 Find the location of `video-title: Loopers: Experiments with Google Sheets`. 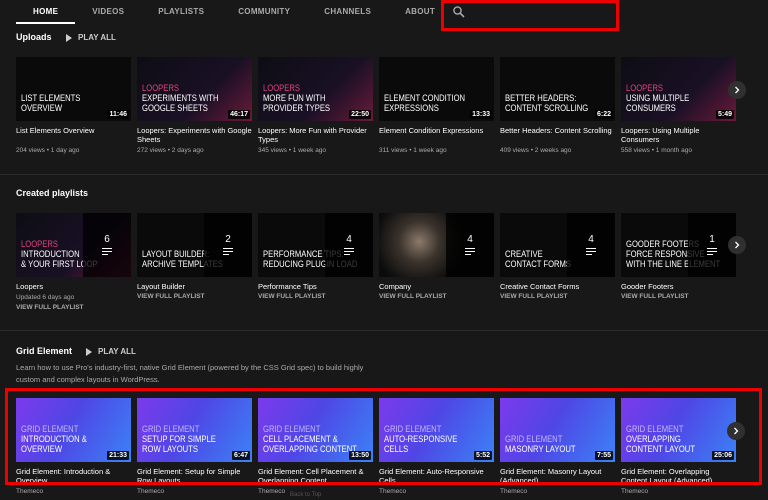

video-title: Loopers: Experiments with Google Sheets is located at coordinates (194, 135).